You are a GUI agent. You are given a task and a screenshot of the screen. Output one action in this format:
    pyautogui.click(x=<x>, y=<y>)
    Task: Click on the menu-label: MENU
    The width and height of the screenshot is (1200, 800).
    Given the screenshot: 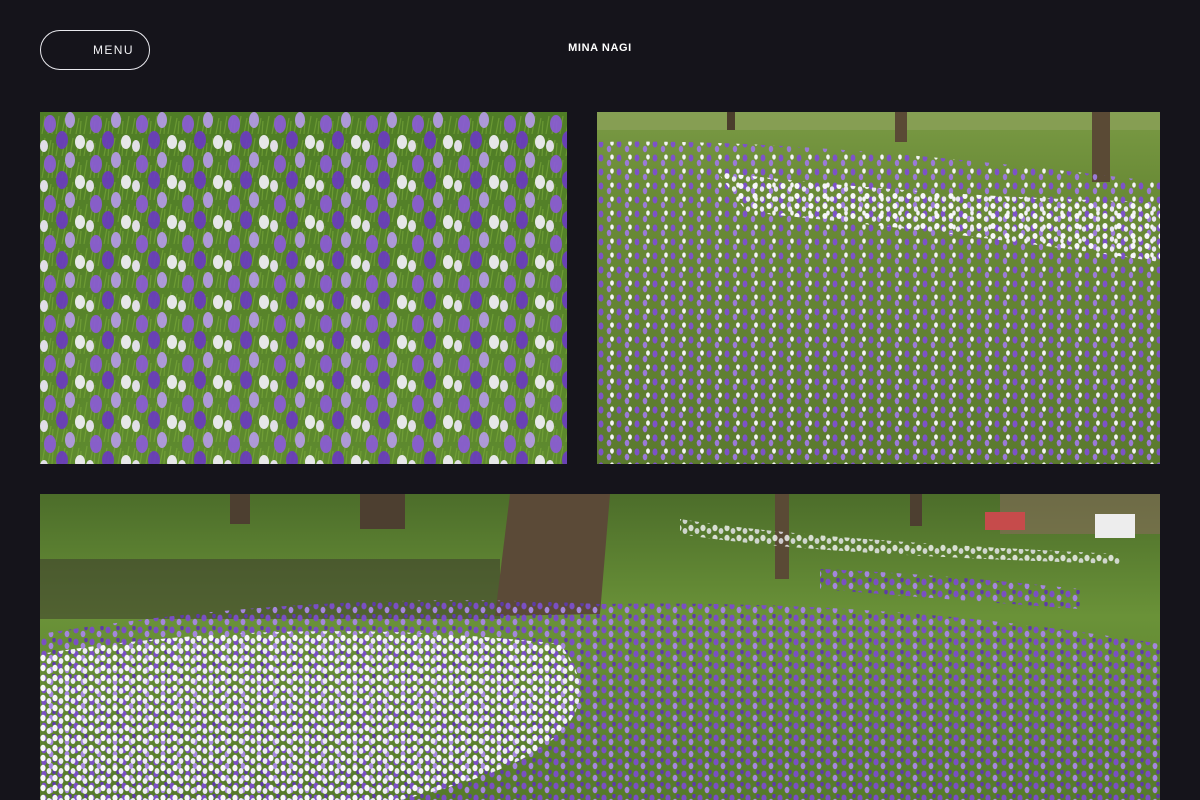 What is the action you would take?
    pyautogui.click(x=113, y=50)
    